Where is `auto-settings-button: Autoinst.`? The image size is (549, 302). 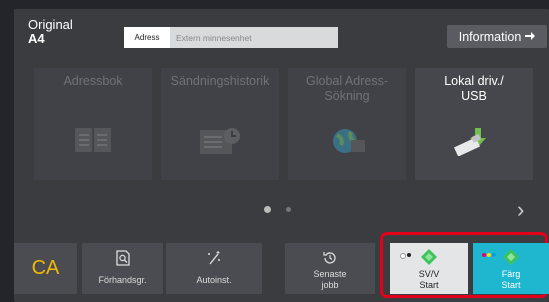 auto-settings-button: Autoinst. is located at coordinates (214, 268).